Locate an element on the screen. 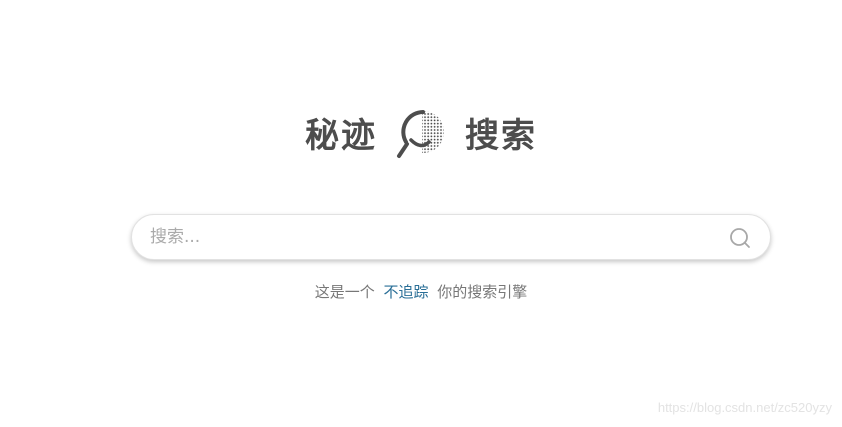 This screenshot has width=842, height=427. search-icon is located at coordinates (740, 238).